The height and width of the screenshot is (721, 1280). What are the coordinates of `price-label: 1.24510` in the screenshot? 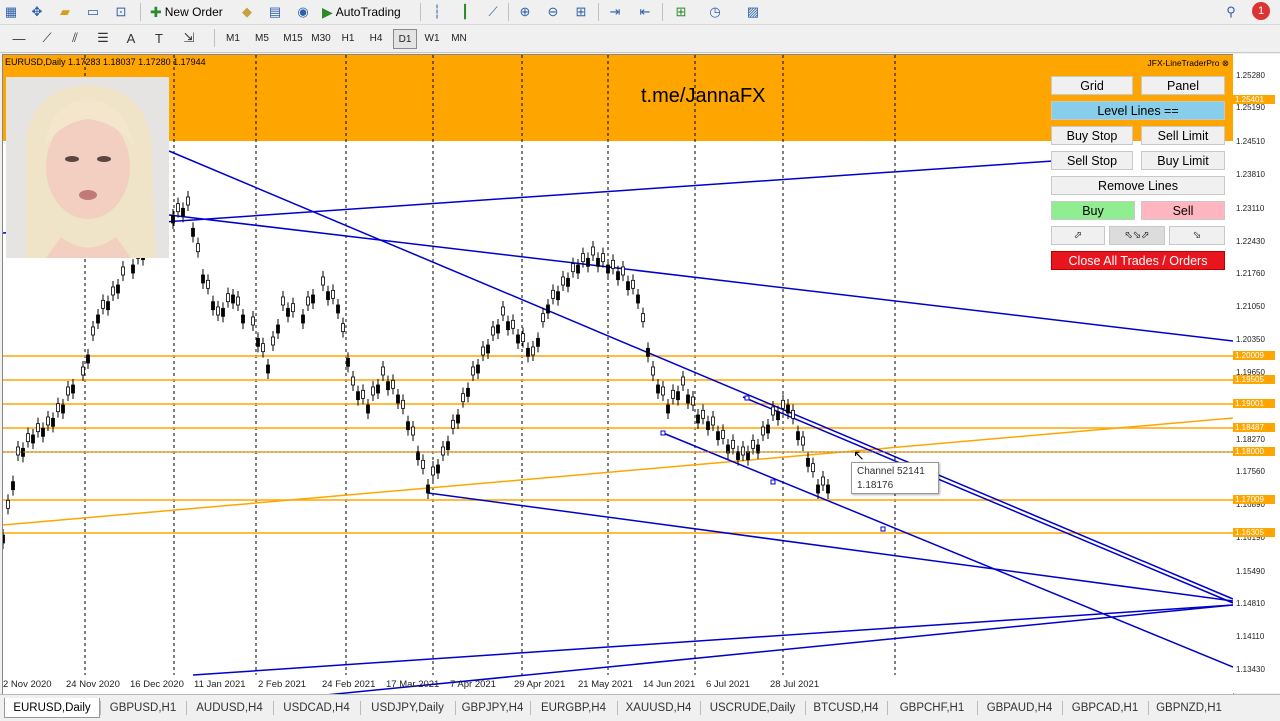 It's located at (1250, 141).